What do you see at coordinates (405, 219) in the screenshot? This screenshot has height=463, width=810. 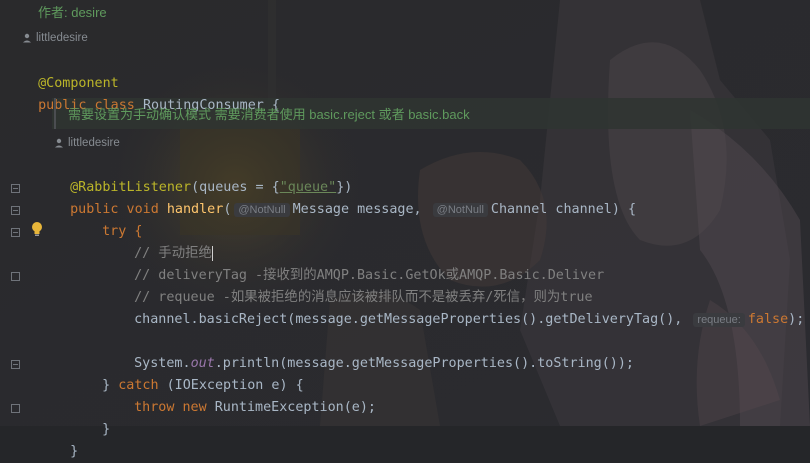 I see `code-line-try: try {` at bounding box center [405, 219].